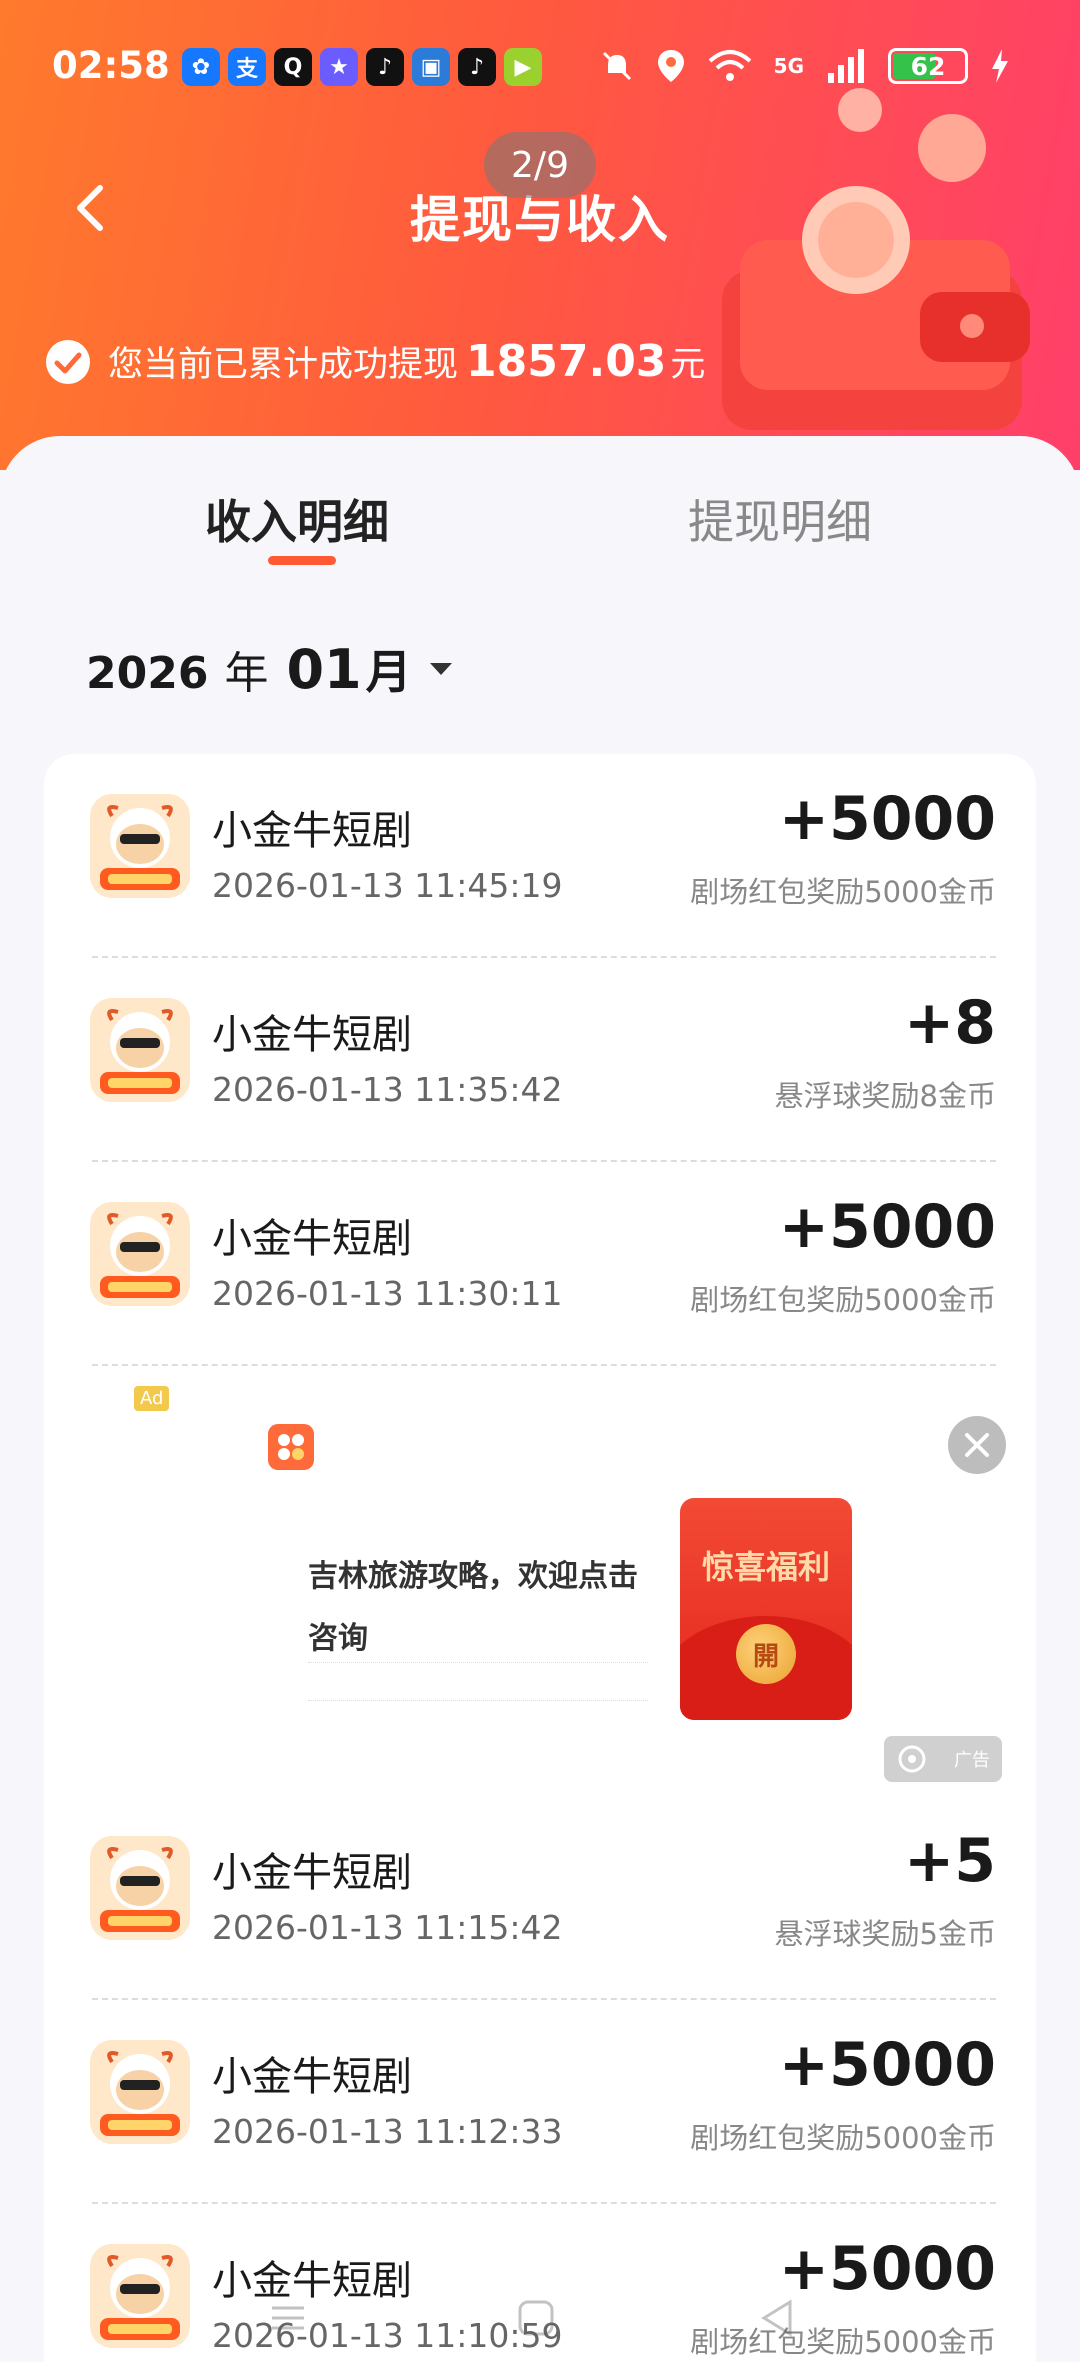 This screenshot has width=1080, height=2362. I want to click on month-number: 01, so click(324, 669).